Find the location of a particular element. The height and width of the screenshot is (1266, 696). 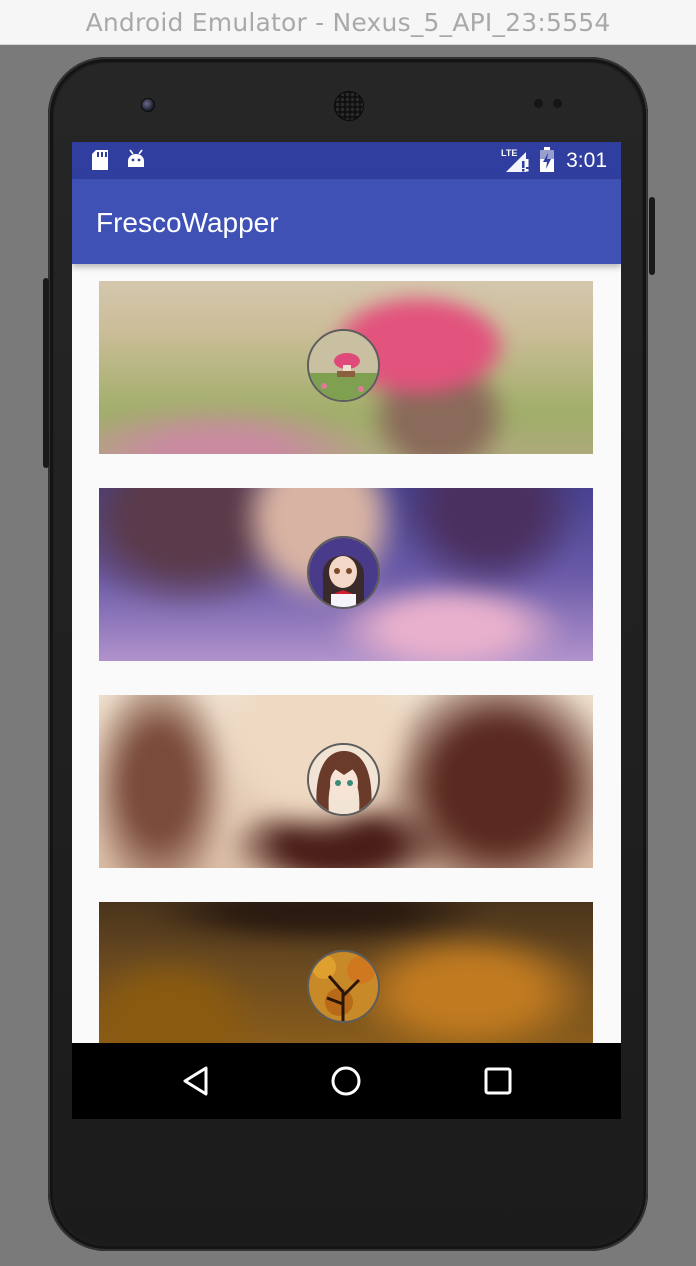

proximity-sensor is located at coordinates (538, 103).